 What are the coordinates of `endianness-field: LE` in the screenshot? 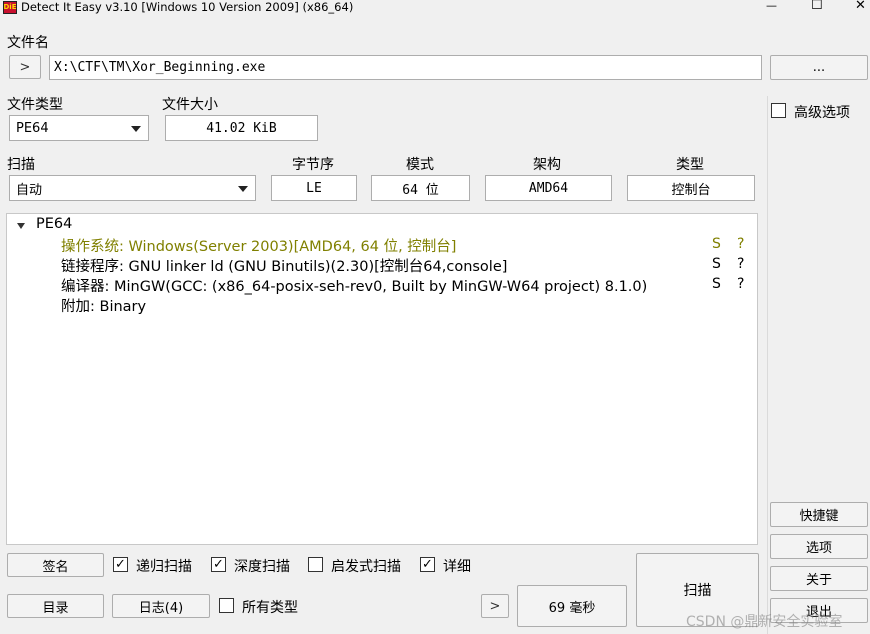 It's located at (314, 188).